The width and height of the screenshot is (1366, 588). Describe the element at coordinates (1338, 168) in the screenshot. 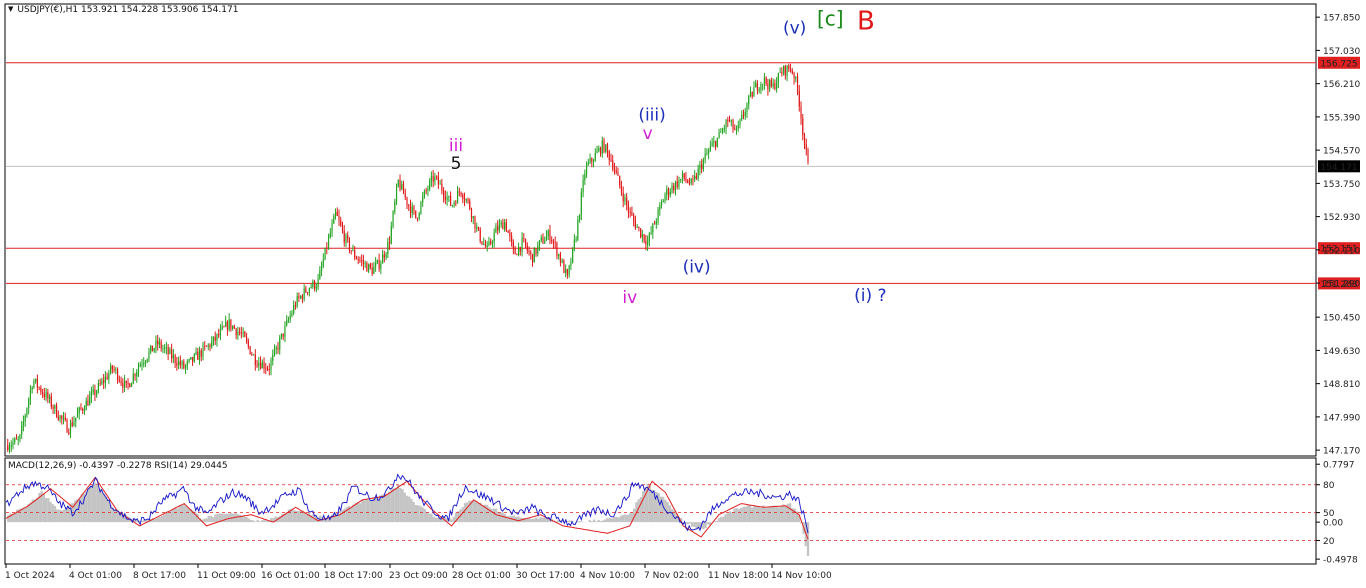

I see `last-price-label: 154.171` at that location.